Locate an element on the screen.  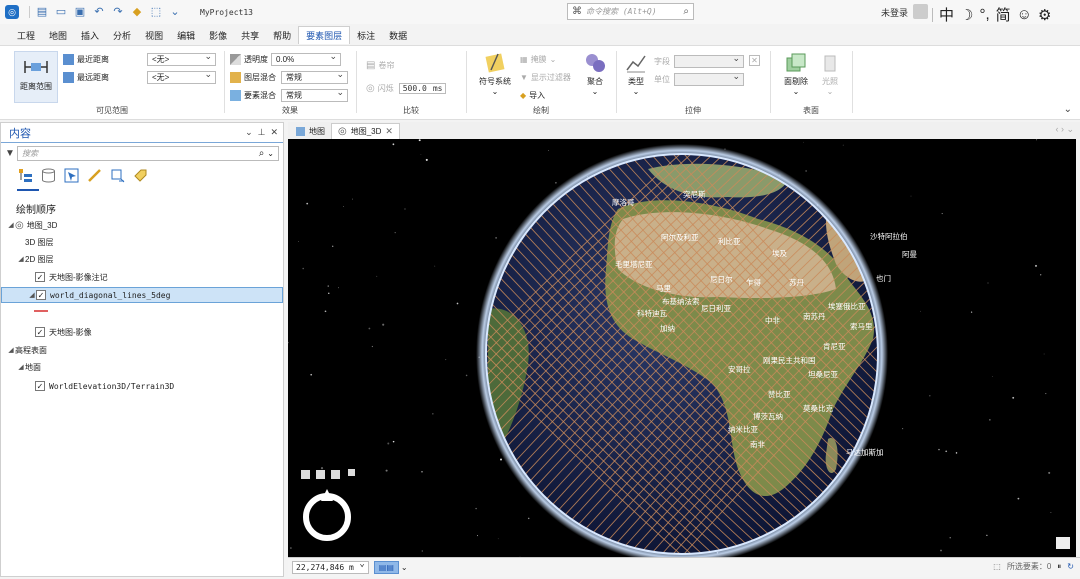
layer-row: ✓ 天地图-影像注记 is located at coordinates (142, 277).